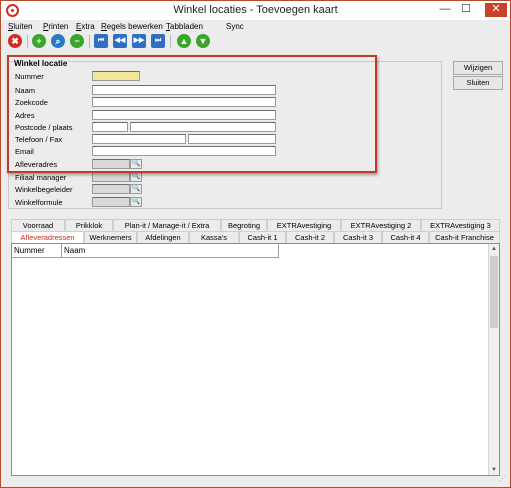 The height and width of the screenshot is (488, 511). I want to click on move-down-icon: ▼, so click(203, 41).